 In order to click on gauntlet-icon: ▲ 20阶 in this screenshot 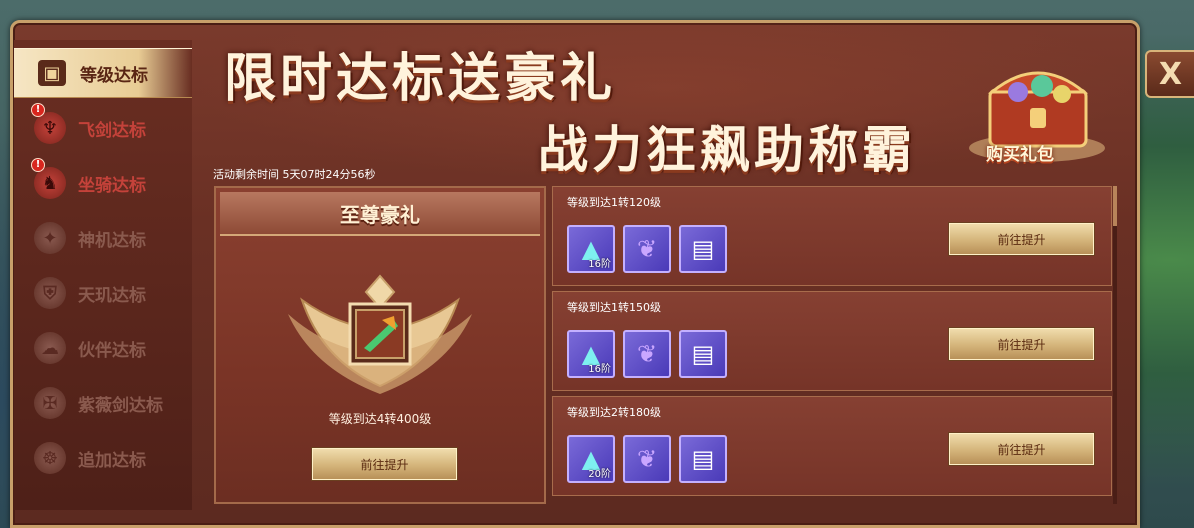, I will do `click(591, 459)`.